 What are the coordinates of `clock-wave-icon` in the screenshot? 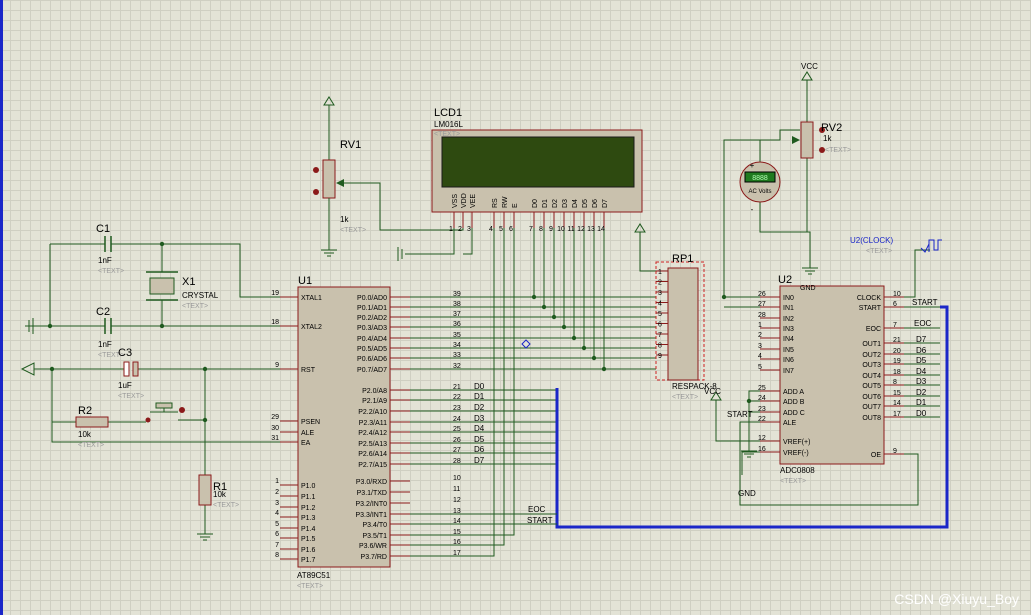 It's located at (935, 245).